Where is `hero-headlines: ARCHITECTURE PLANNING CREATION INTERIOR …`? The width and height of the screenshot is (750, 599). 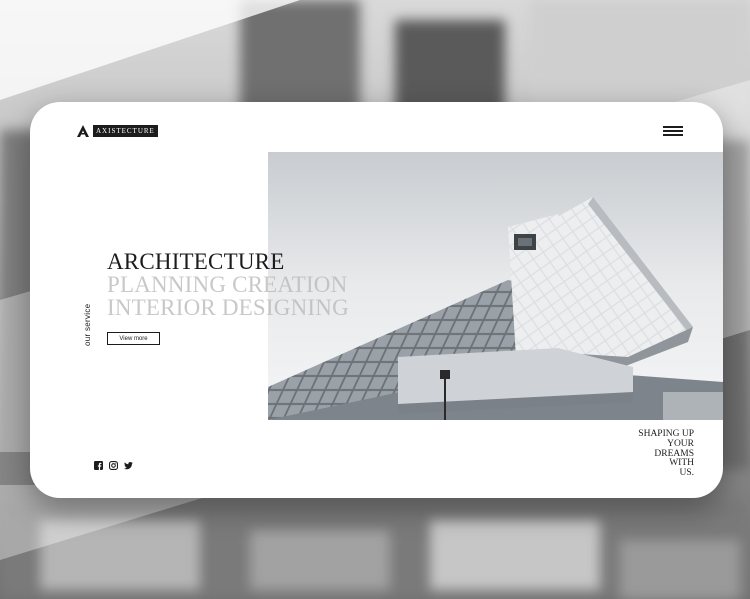 hero-headlines: ARCHITECTURE PLANNING CREATION INTERIOR … is located at coordinates (228, 284).